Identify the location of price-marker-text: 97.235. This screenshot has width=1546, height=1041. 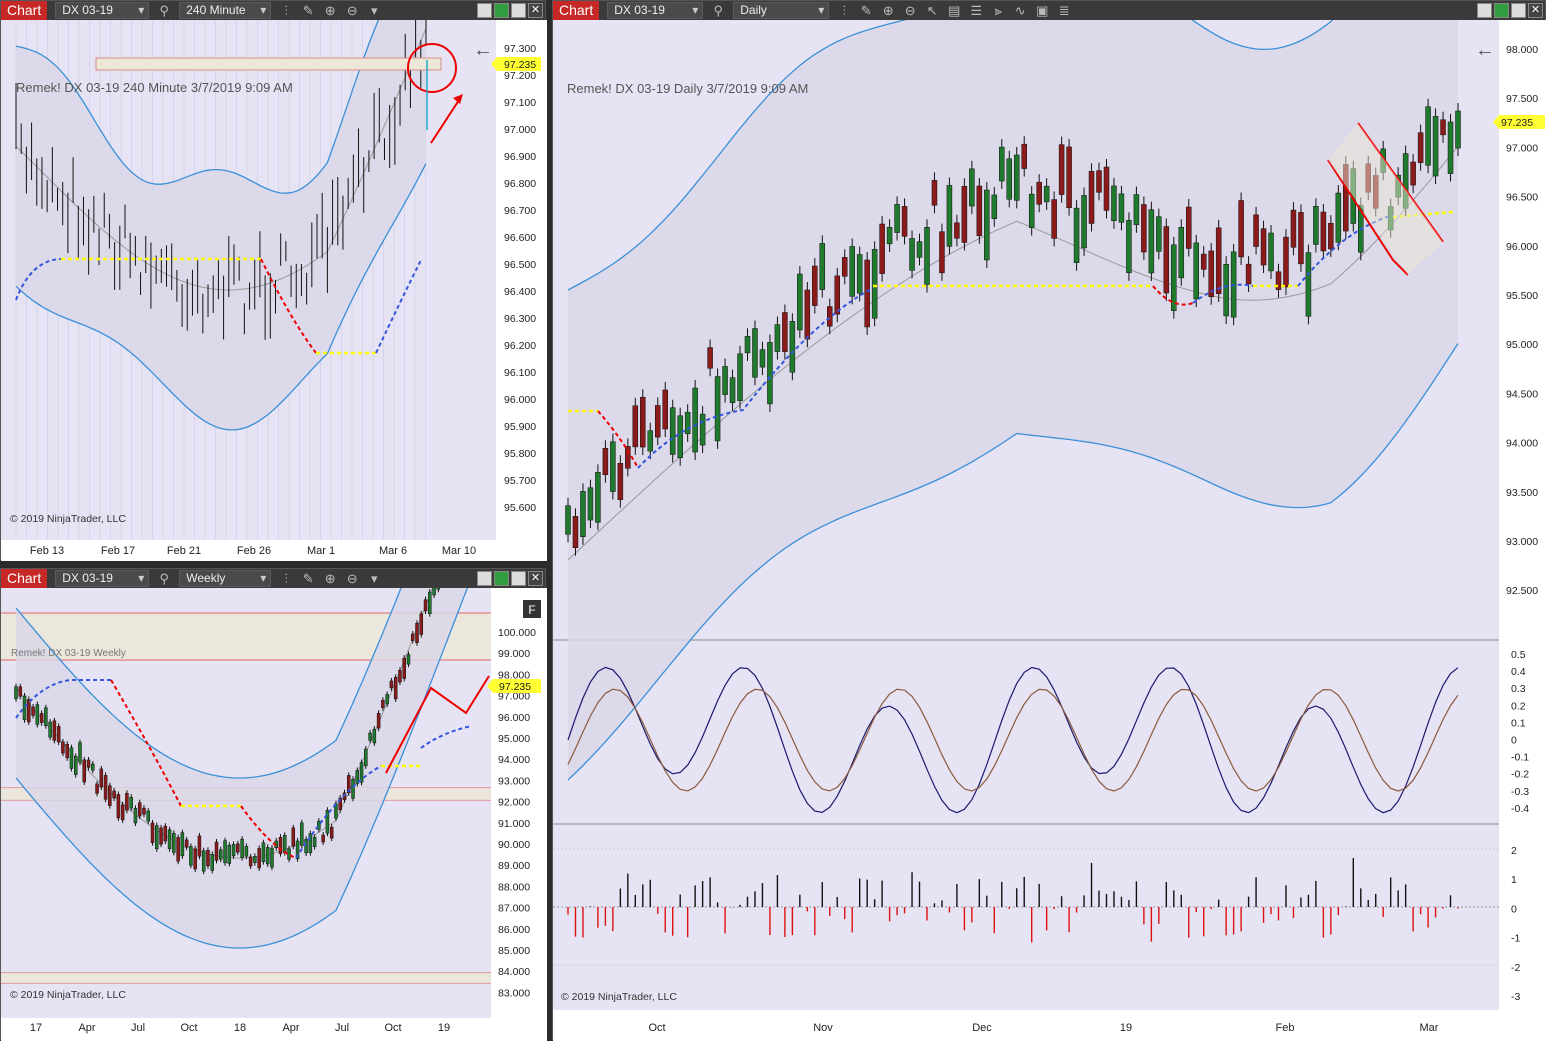
(520, 65).